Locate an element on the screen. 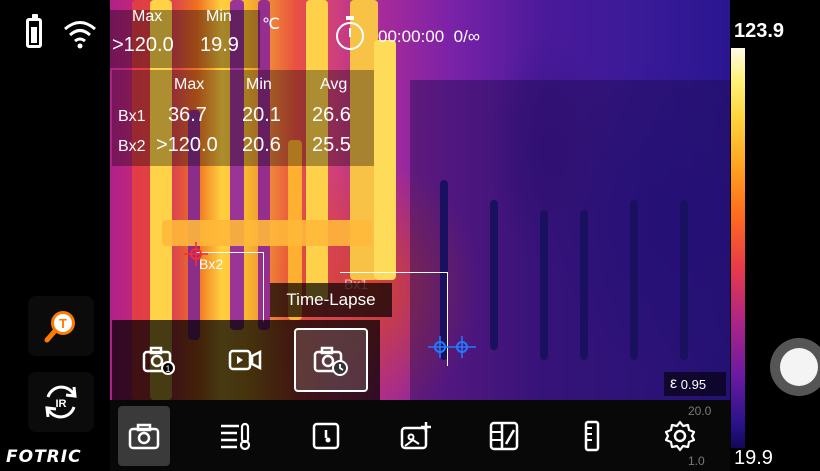 The image size is (820, 471). capture-mode-button is located at coordinates (144, 436).